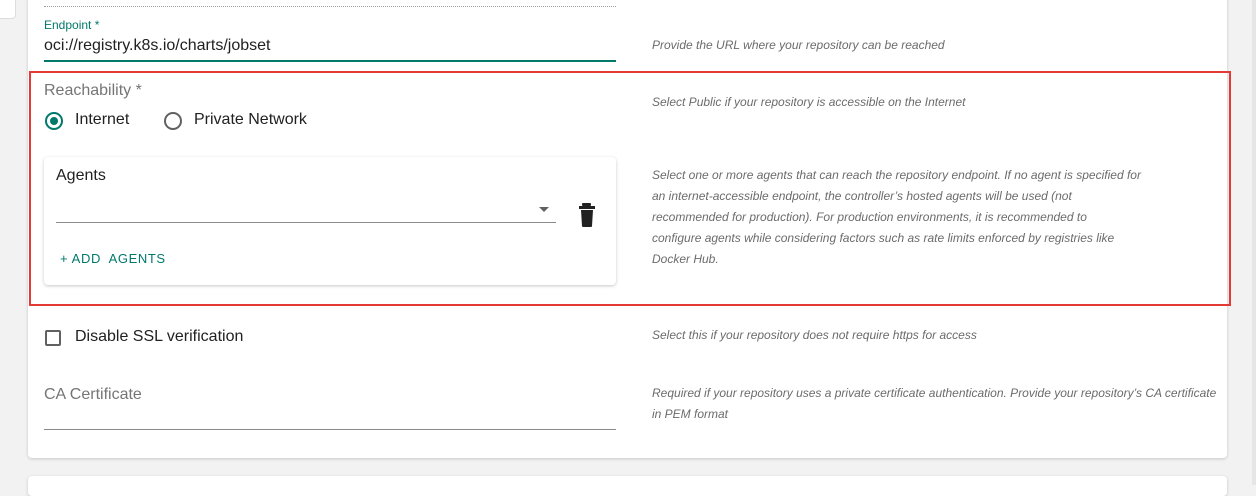 This screenshot has height=496, width=1256. What do you see at coordinates (173, 121) in the screenshot?
I see `radio-private-network` at bounding box center [173, 121].